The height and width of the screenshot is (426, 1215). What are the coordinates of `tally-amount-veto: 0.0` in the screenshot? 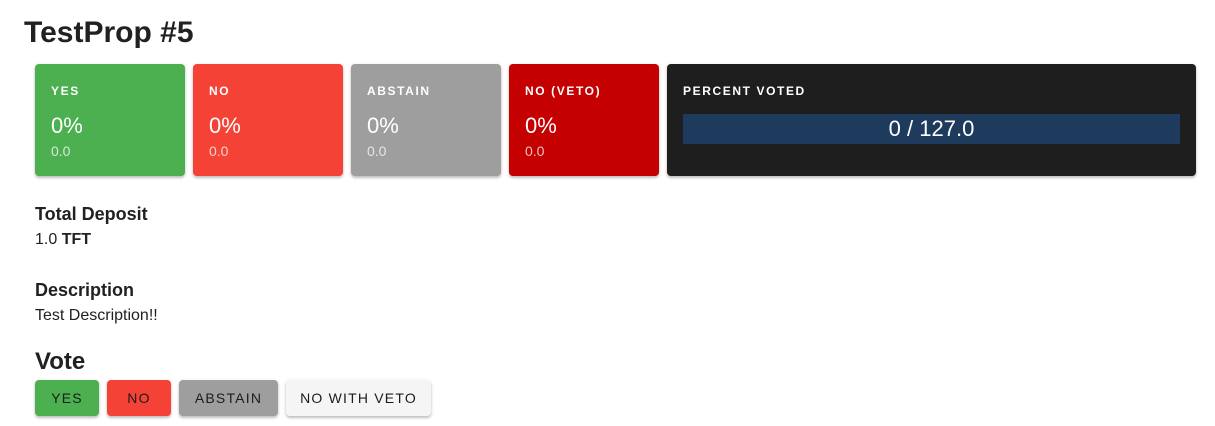 It's located at (535, 151).